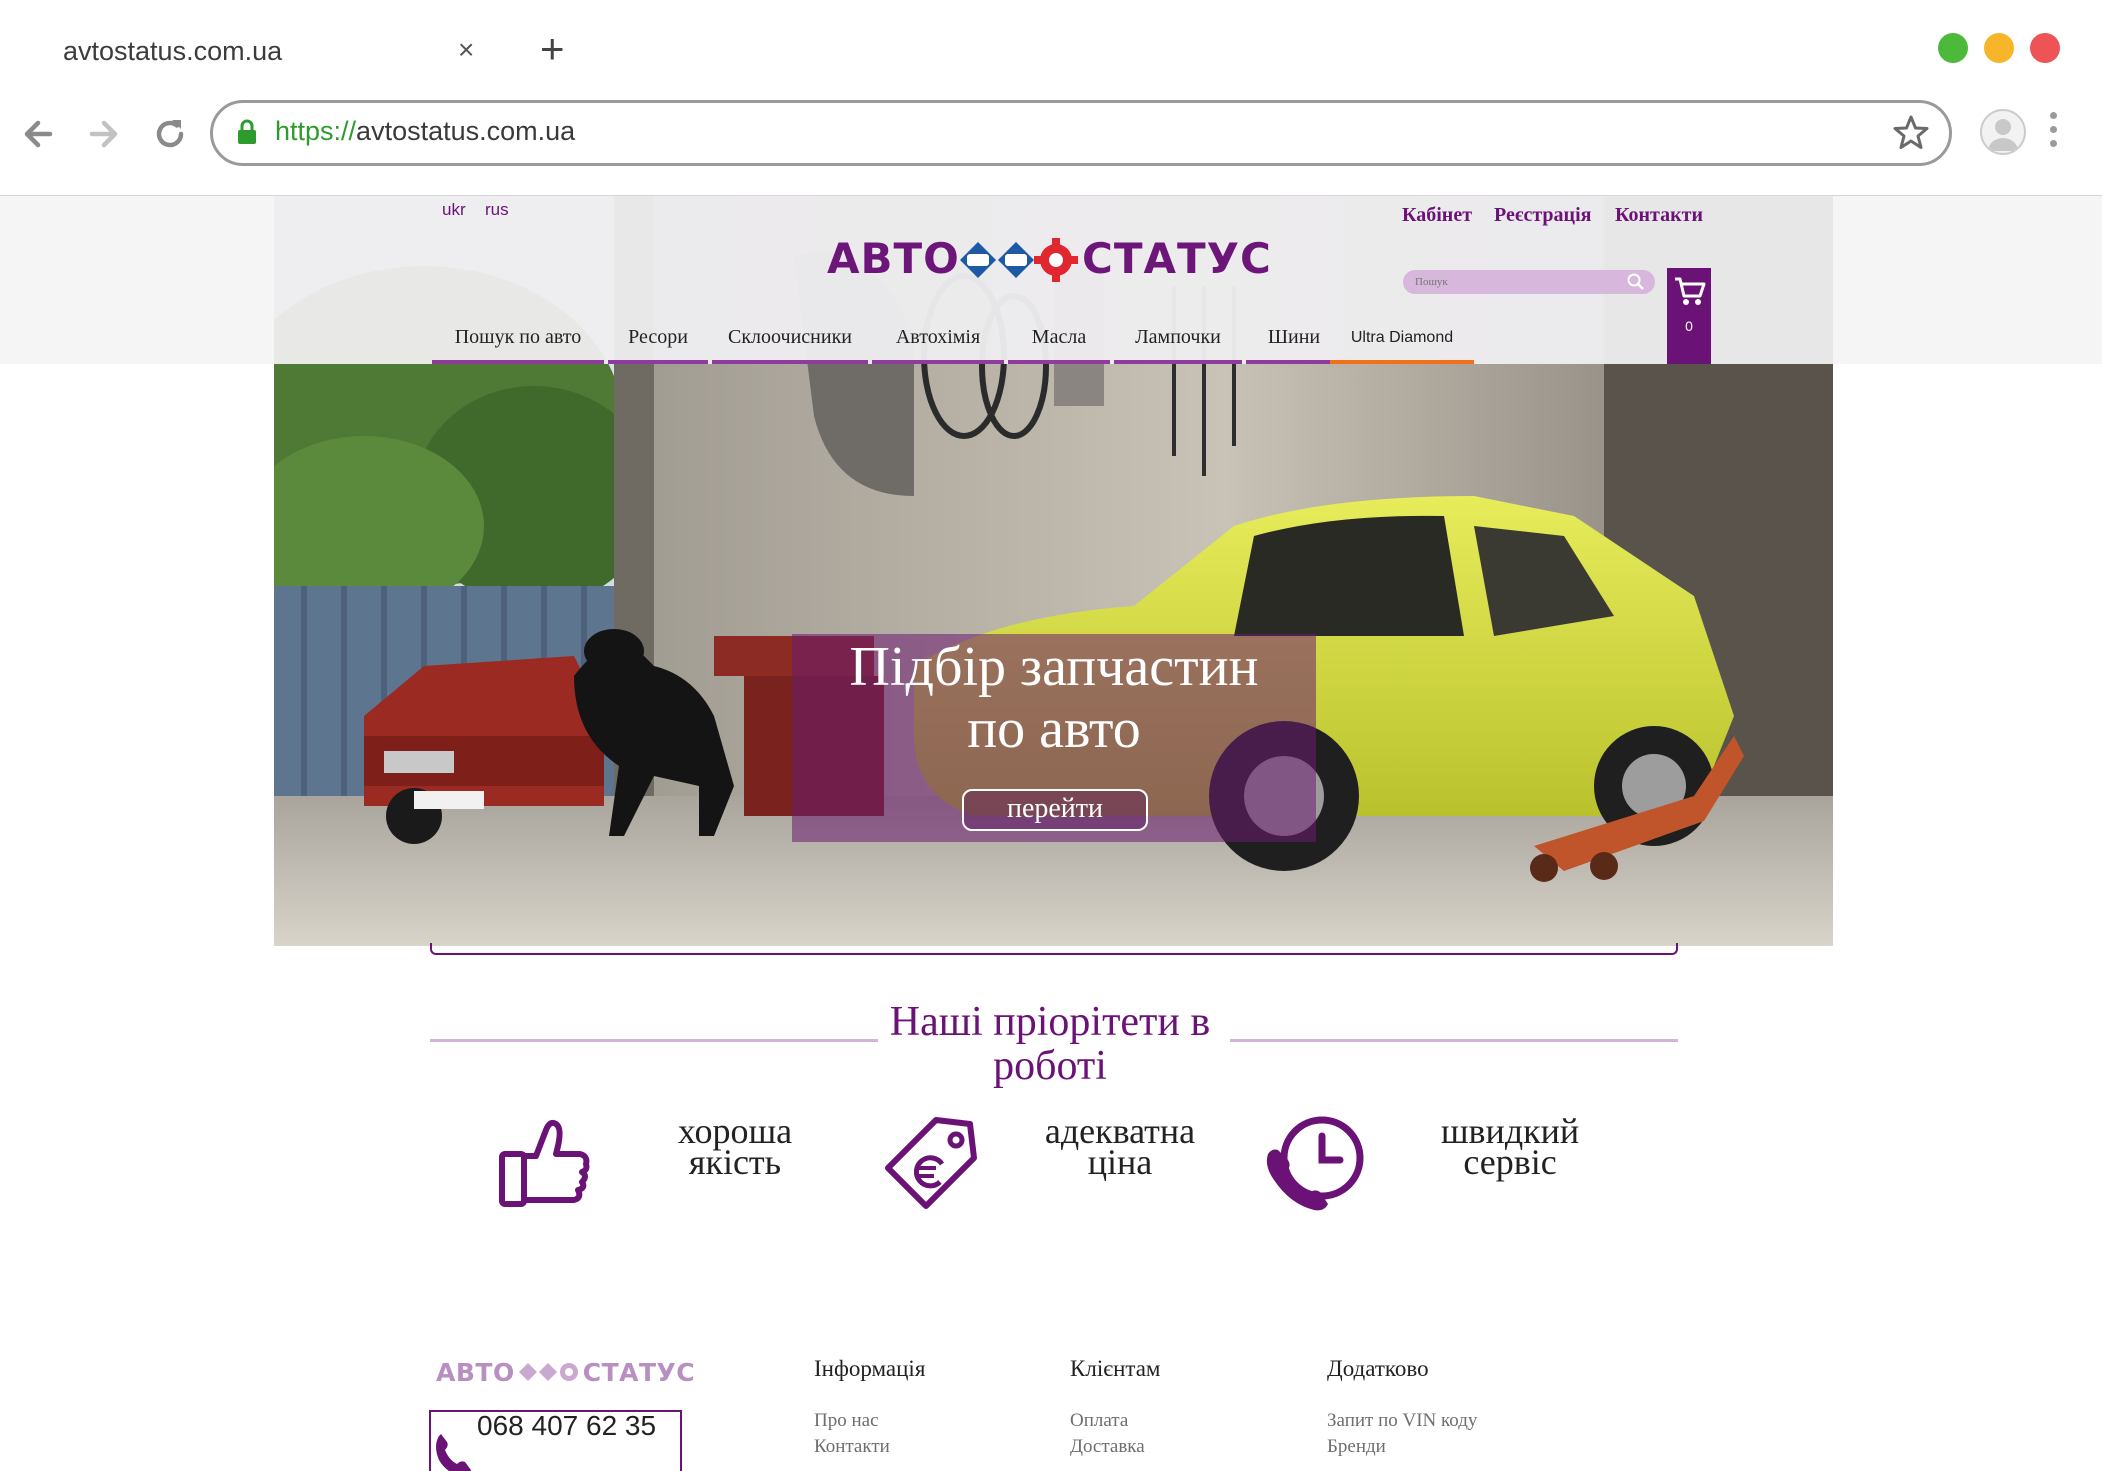 Image resolution: width=2102 pixels, height=1471 pixels. Describe the element at coordinates (893, 258) in the screenshot. I see `logo-text-left: АВТО` at that location.